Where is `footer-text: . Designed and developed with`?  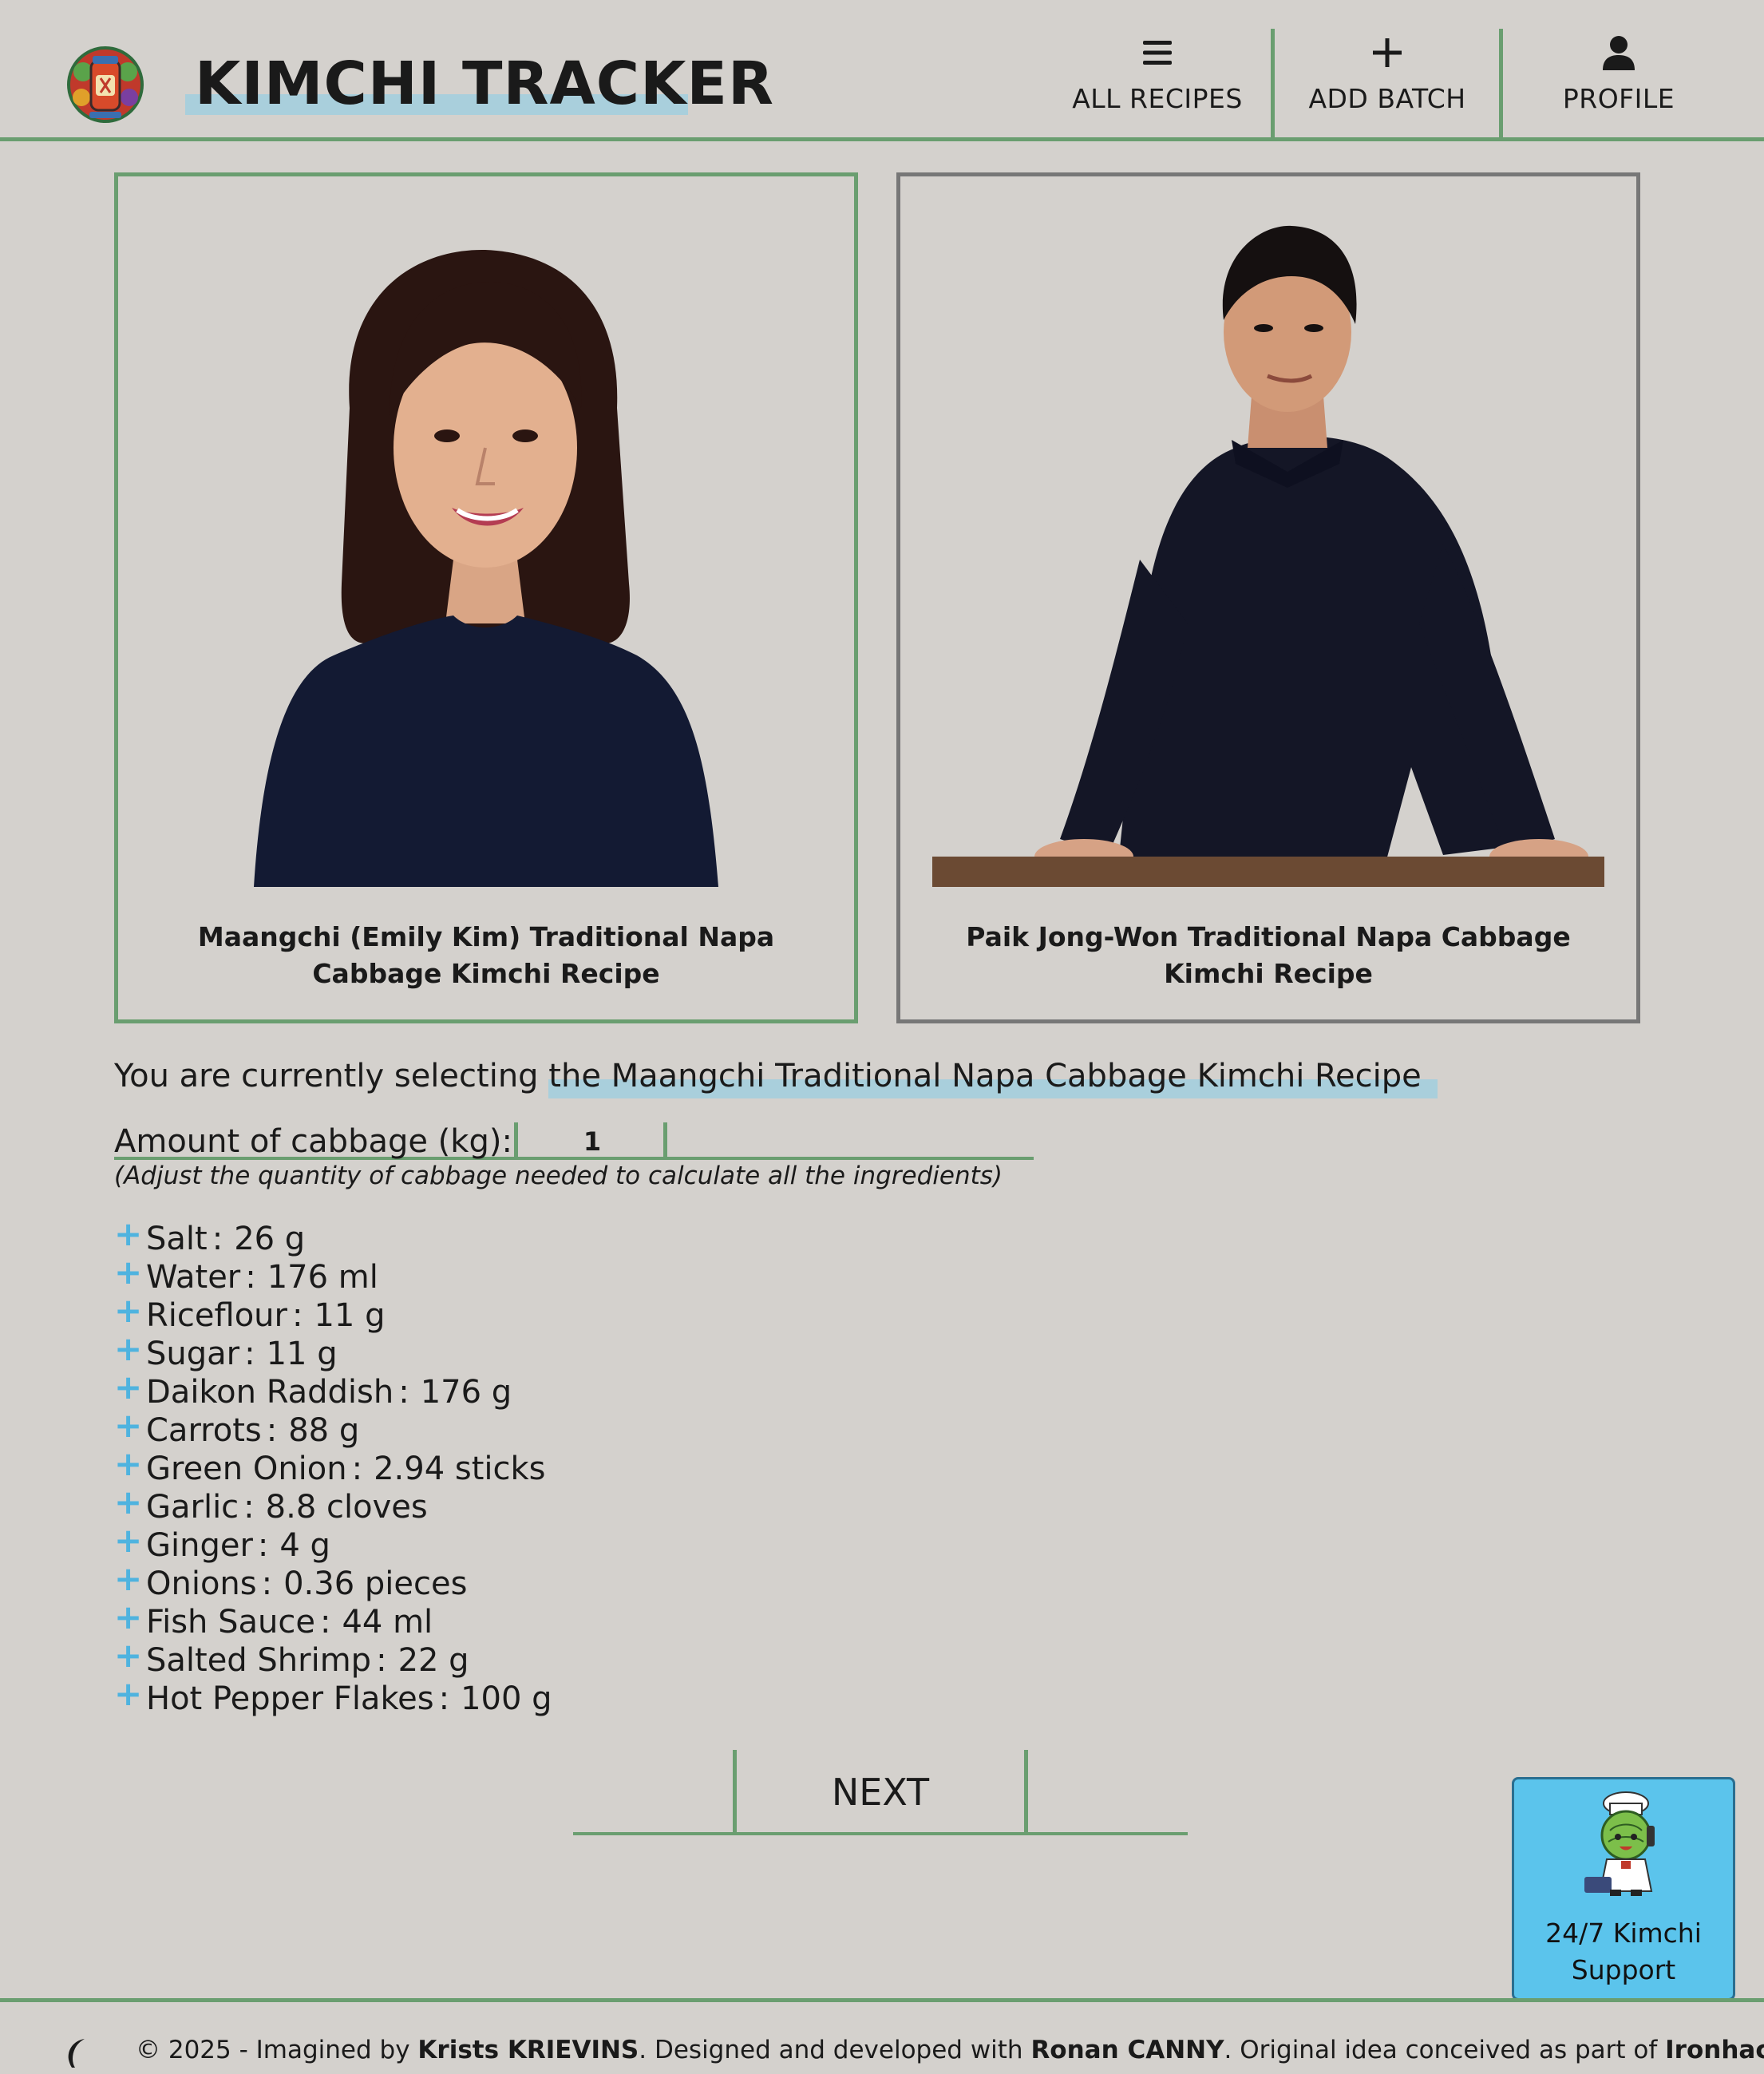
footer-text: . Designed and developed with is located at coordinates (835, 2050).